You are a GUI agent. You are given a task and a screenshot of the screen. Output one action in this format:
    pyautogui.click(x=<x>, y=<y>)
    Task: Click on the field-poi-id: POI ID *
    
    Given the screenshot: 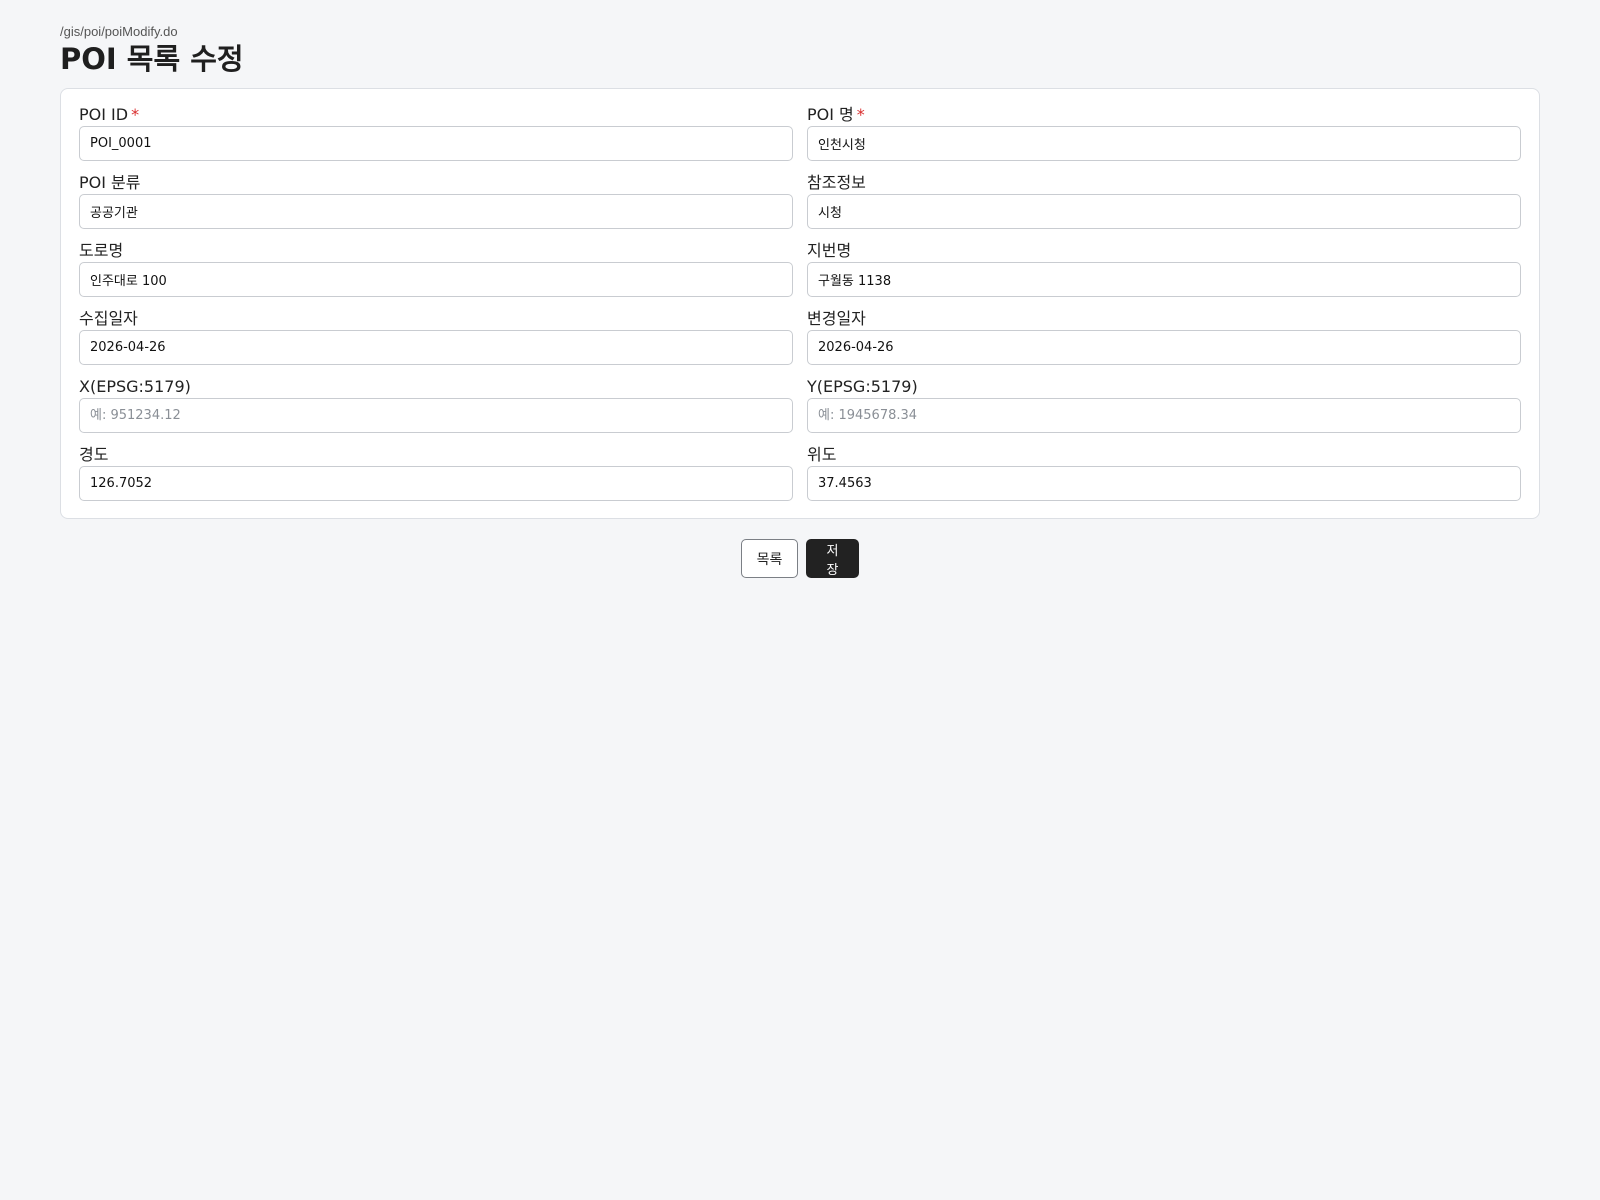 What is the action you would take?
    pyautogui.click(x=436, y=139)
    